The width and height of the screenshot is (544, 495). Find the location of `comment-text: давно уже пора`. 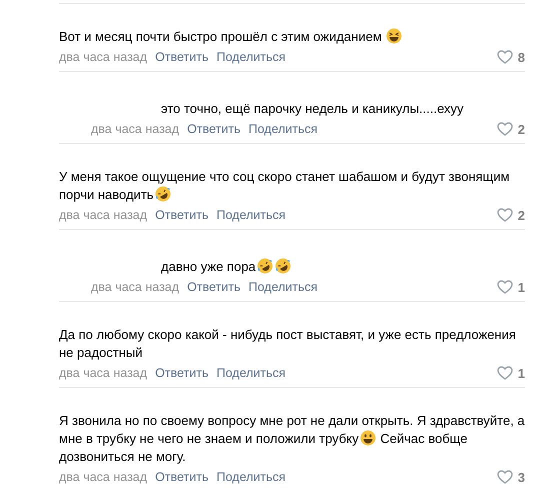

comment-text: давно уже пора is located at coordinates (343, 267).